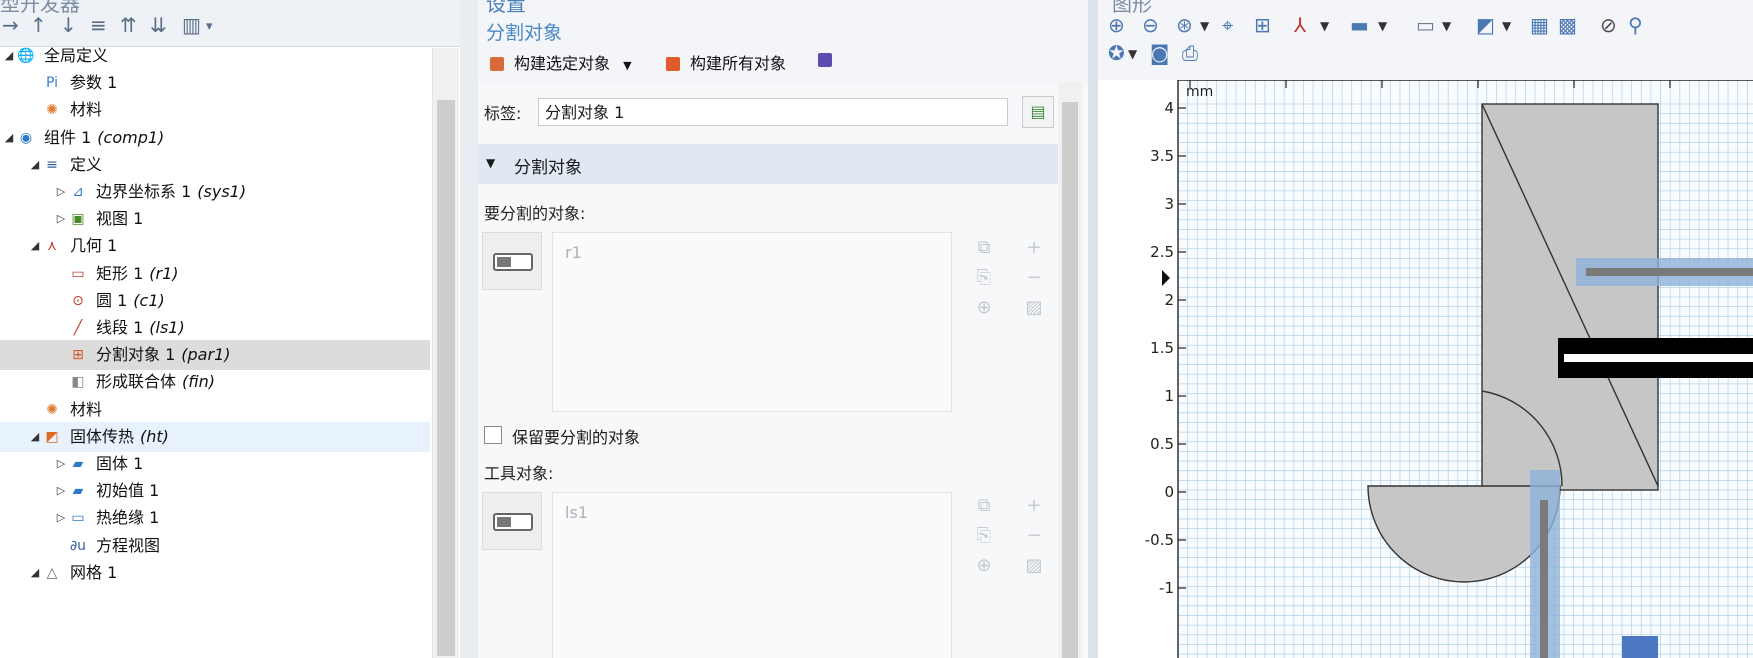  Describe the element at coordinates (576, 512) in the screenshot. I see `list-item: ls1` at that location.